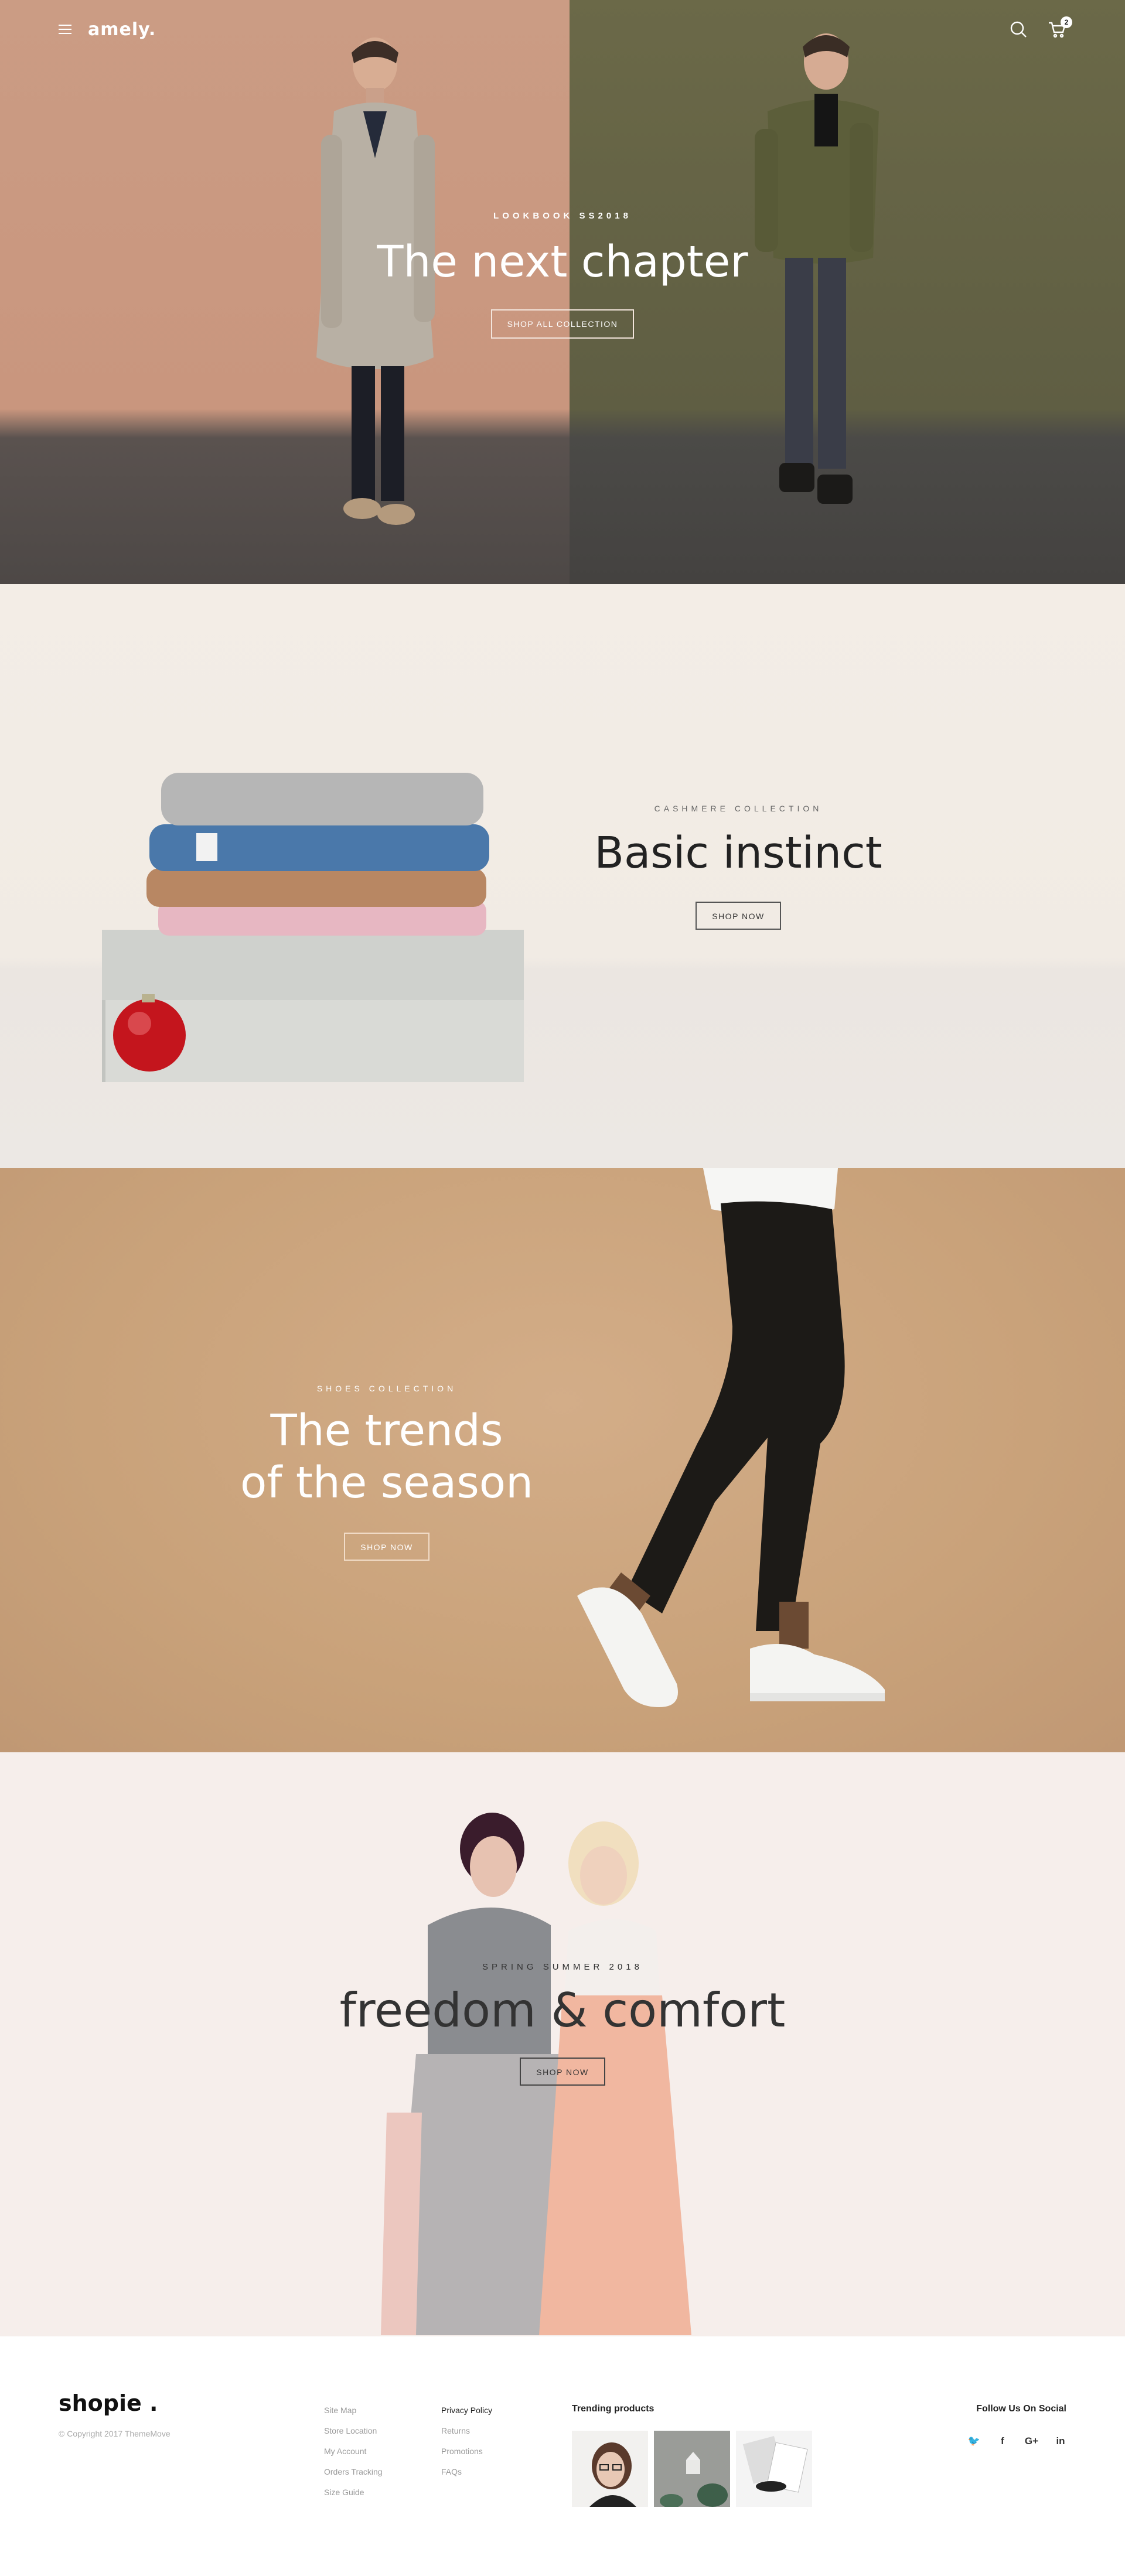 The height and width of the screenshot is (2576, 1125). I want to click on cashmere-headline: Basic instinct, so click(738, 853).